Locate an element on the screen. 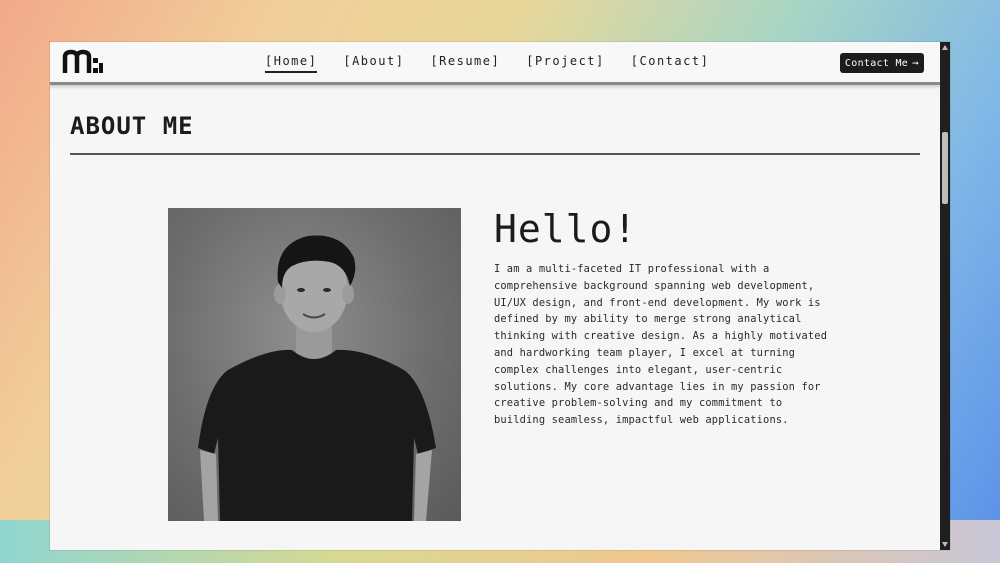 The image size is (1000, 563). section-title: ABOUT ME is located at coordinates (132, 126).